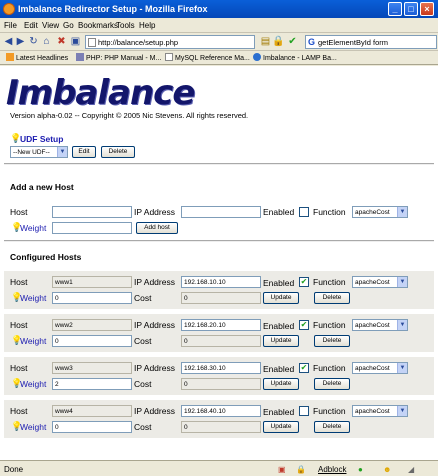 This screenshot has width=438, height=476. I want to click on maximize-button: □, so click(411, 9).